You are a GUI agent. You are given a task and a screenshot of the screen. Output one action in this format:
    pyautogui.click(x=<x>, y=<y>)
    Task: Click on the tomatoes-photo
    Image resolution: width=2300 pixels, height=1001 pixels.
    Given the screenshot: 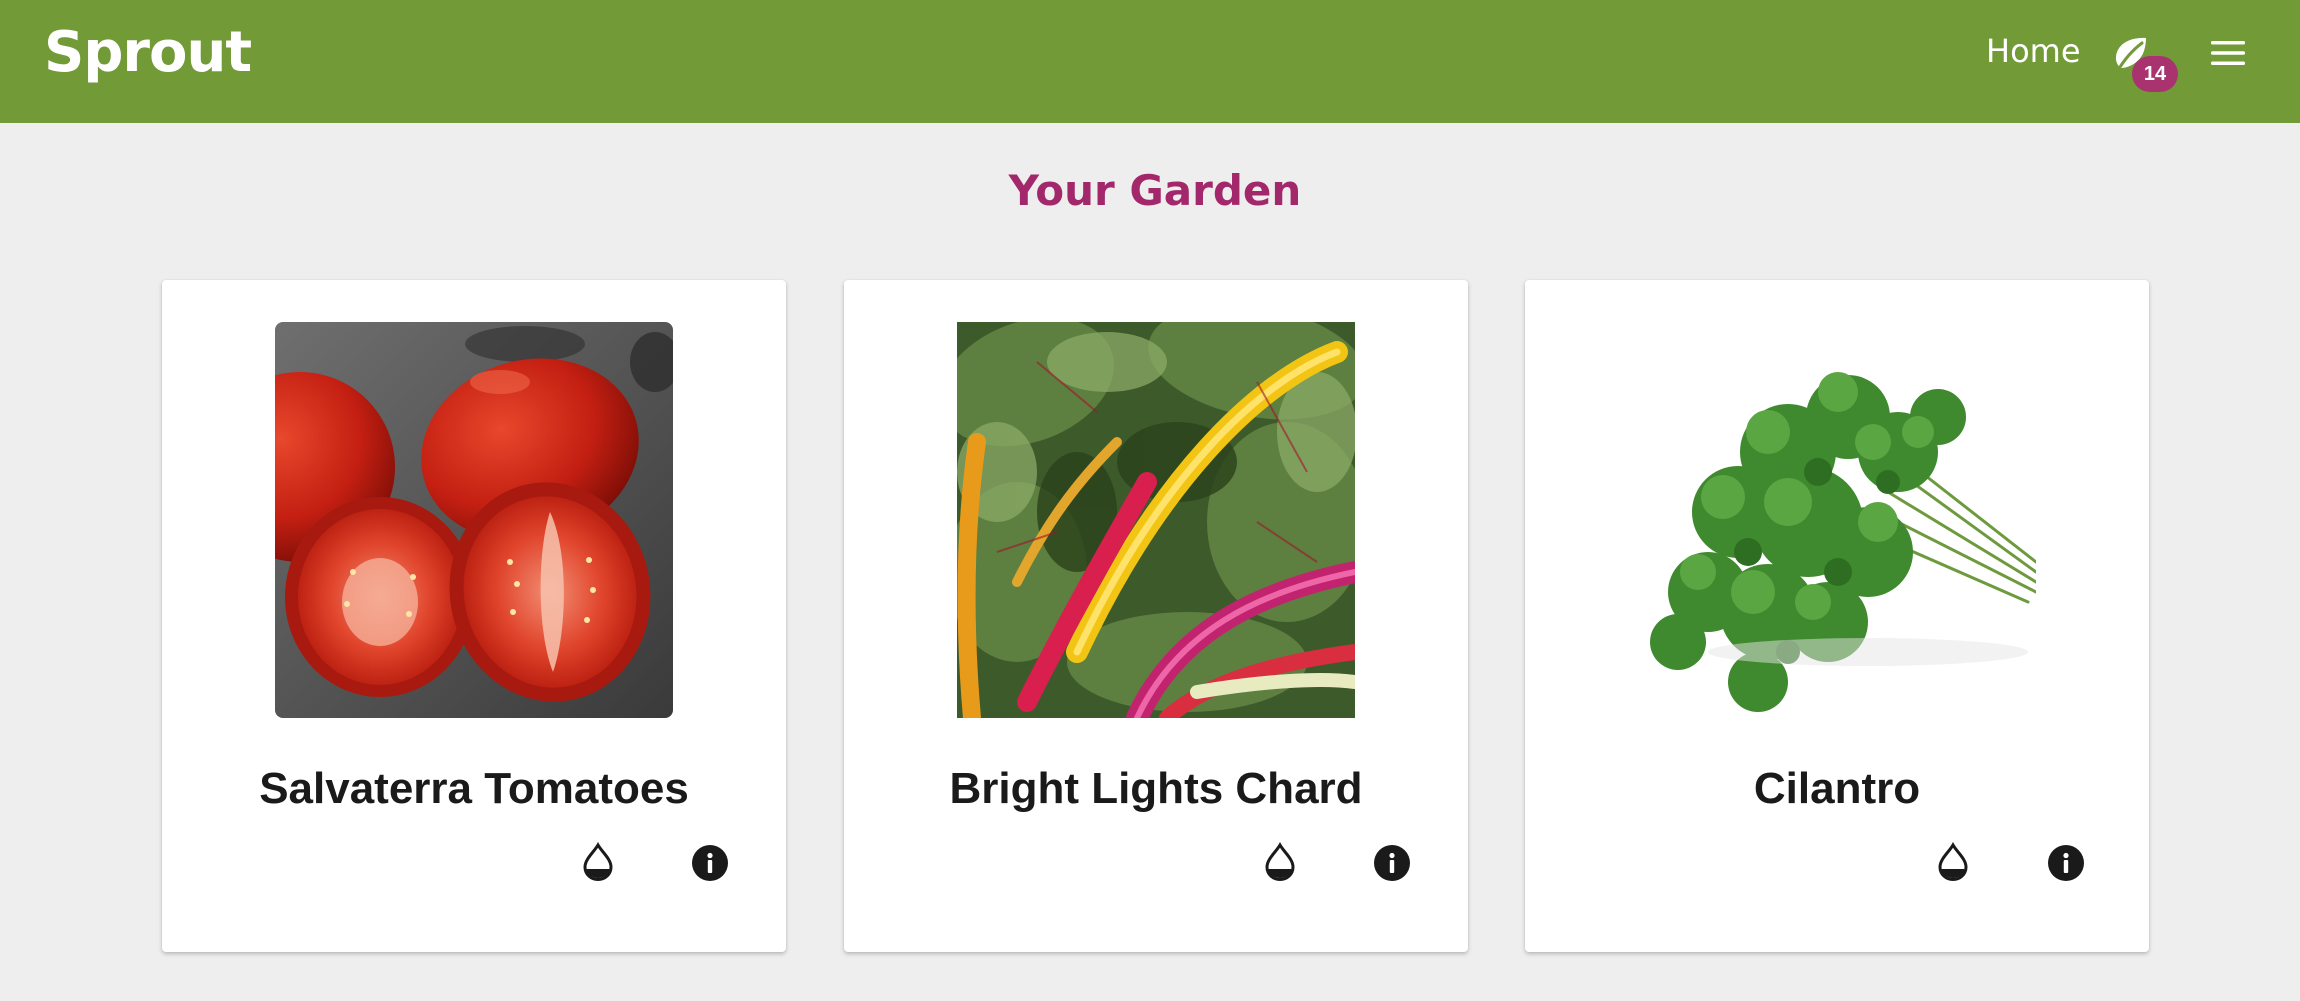 What is the action you would take?
    pyautogui.click(x=474, y=520)
    